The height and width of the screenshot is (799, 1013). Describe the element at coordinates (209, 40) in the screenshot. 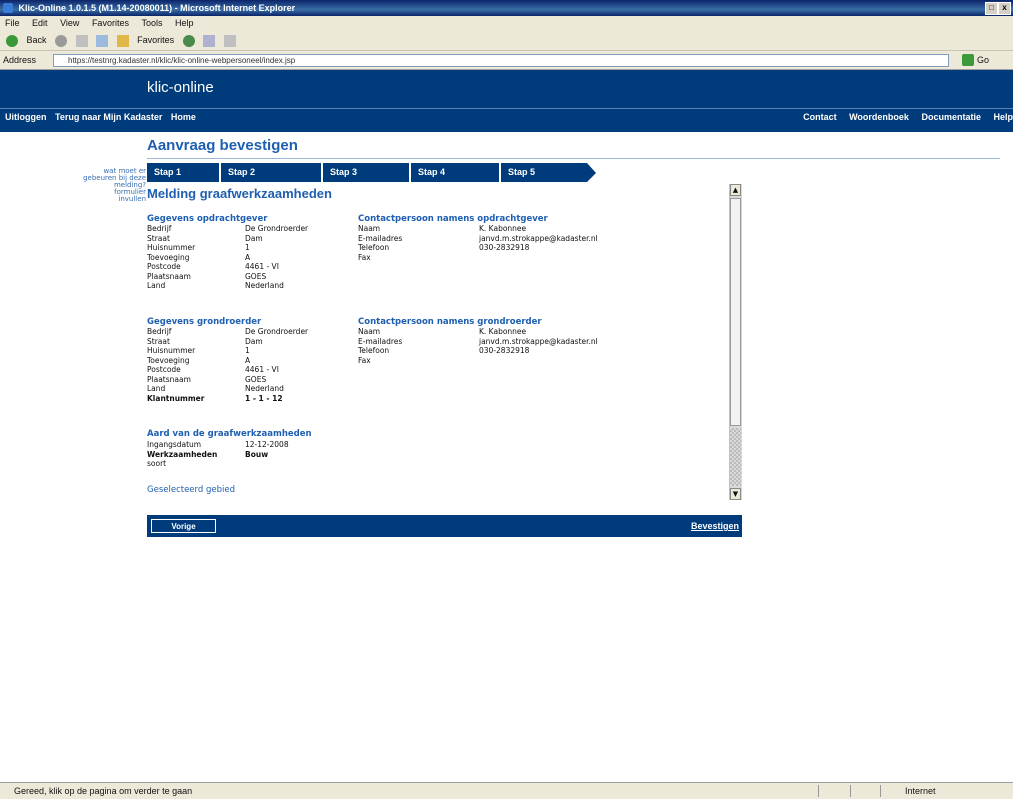

I see `mail-icon` at that location.